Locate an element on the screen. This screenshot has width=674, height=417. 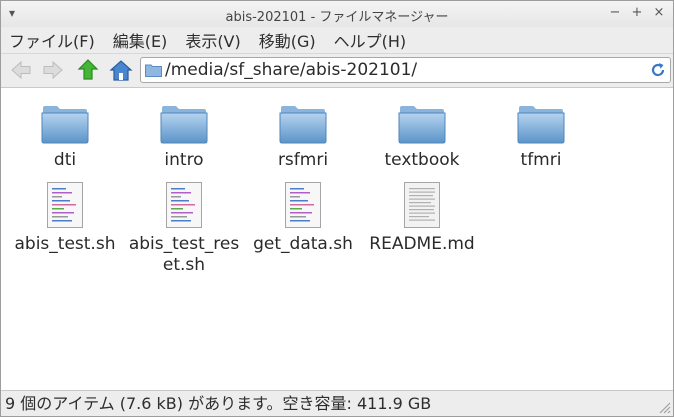
title-bar: ▾ abis-202101 - ファイルマネージャー − + × is located at coordinates (337, 14).